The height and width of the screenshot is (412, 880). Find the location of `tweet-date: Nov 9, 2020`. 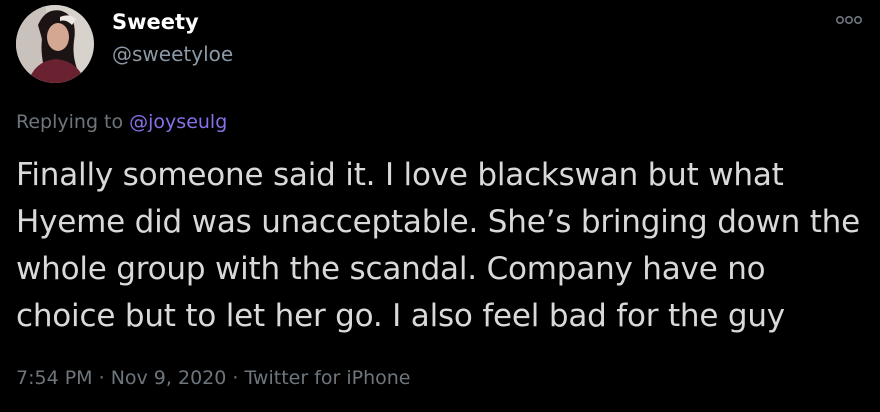

tweet-date: Nov 9, 2020 is located at coordinates (169, 378).